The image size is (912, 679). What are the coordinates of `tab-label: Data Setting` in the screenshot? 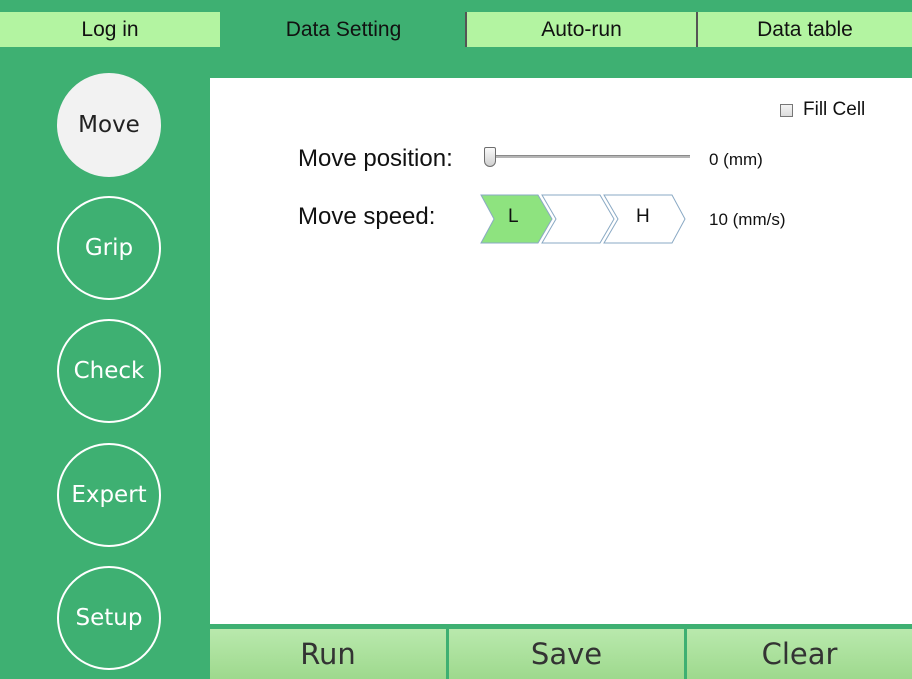 It's located at (343, 29).